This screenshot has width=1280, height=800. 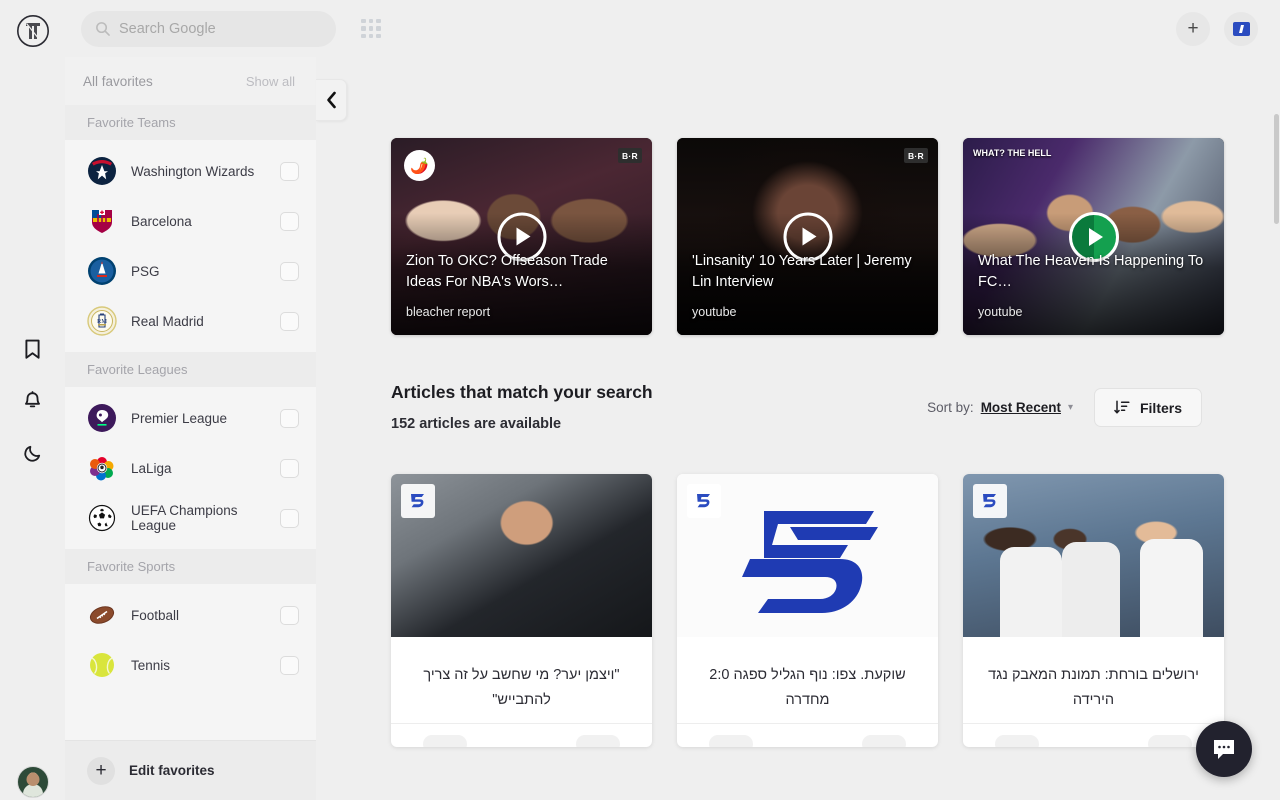 I want to click on article-card: "ויצמן יער? מי שחשב על זה צריך להתבייש", so click(x=521, y=610).